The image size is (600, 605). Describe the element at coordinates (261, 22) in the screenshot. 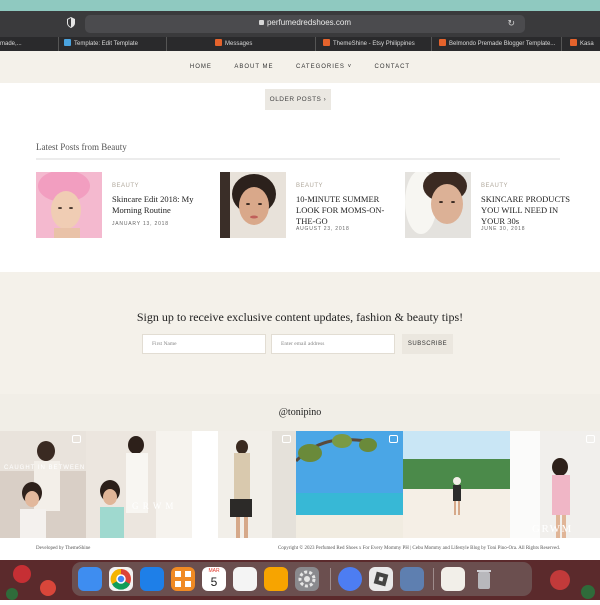

I see `lock-icon` at that location.